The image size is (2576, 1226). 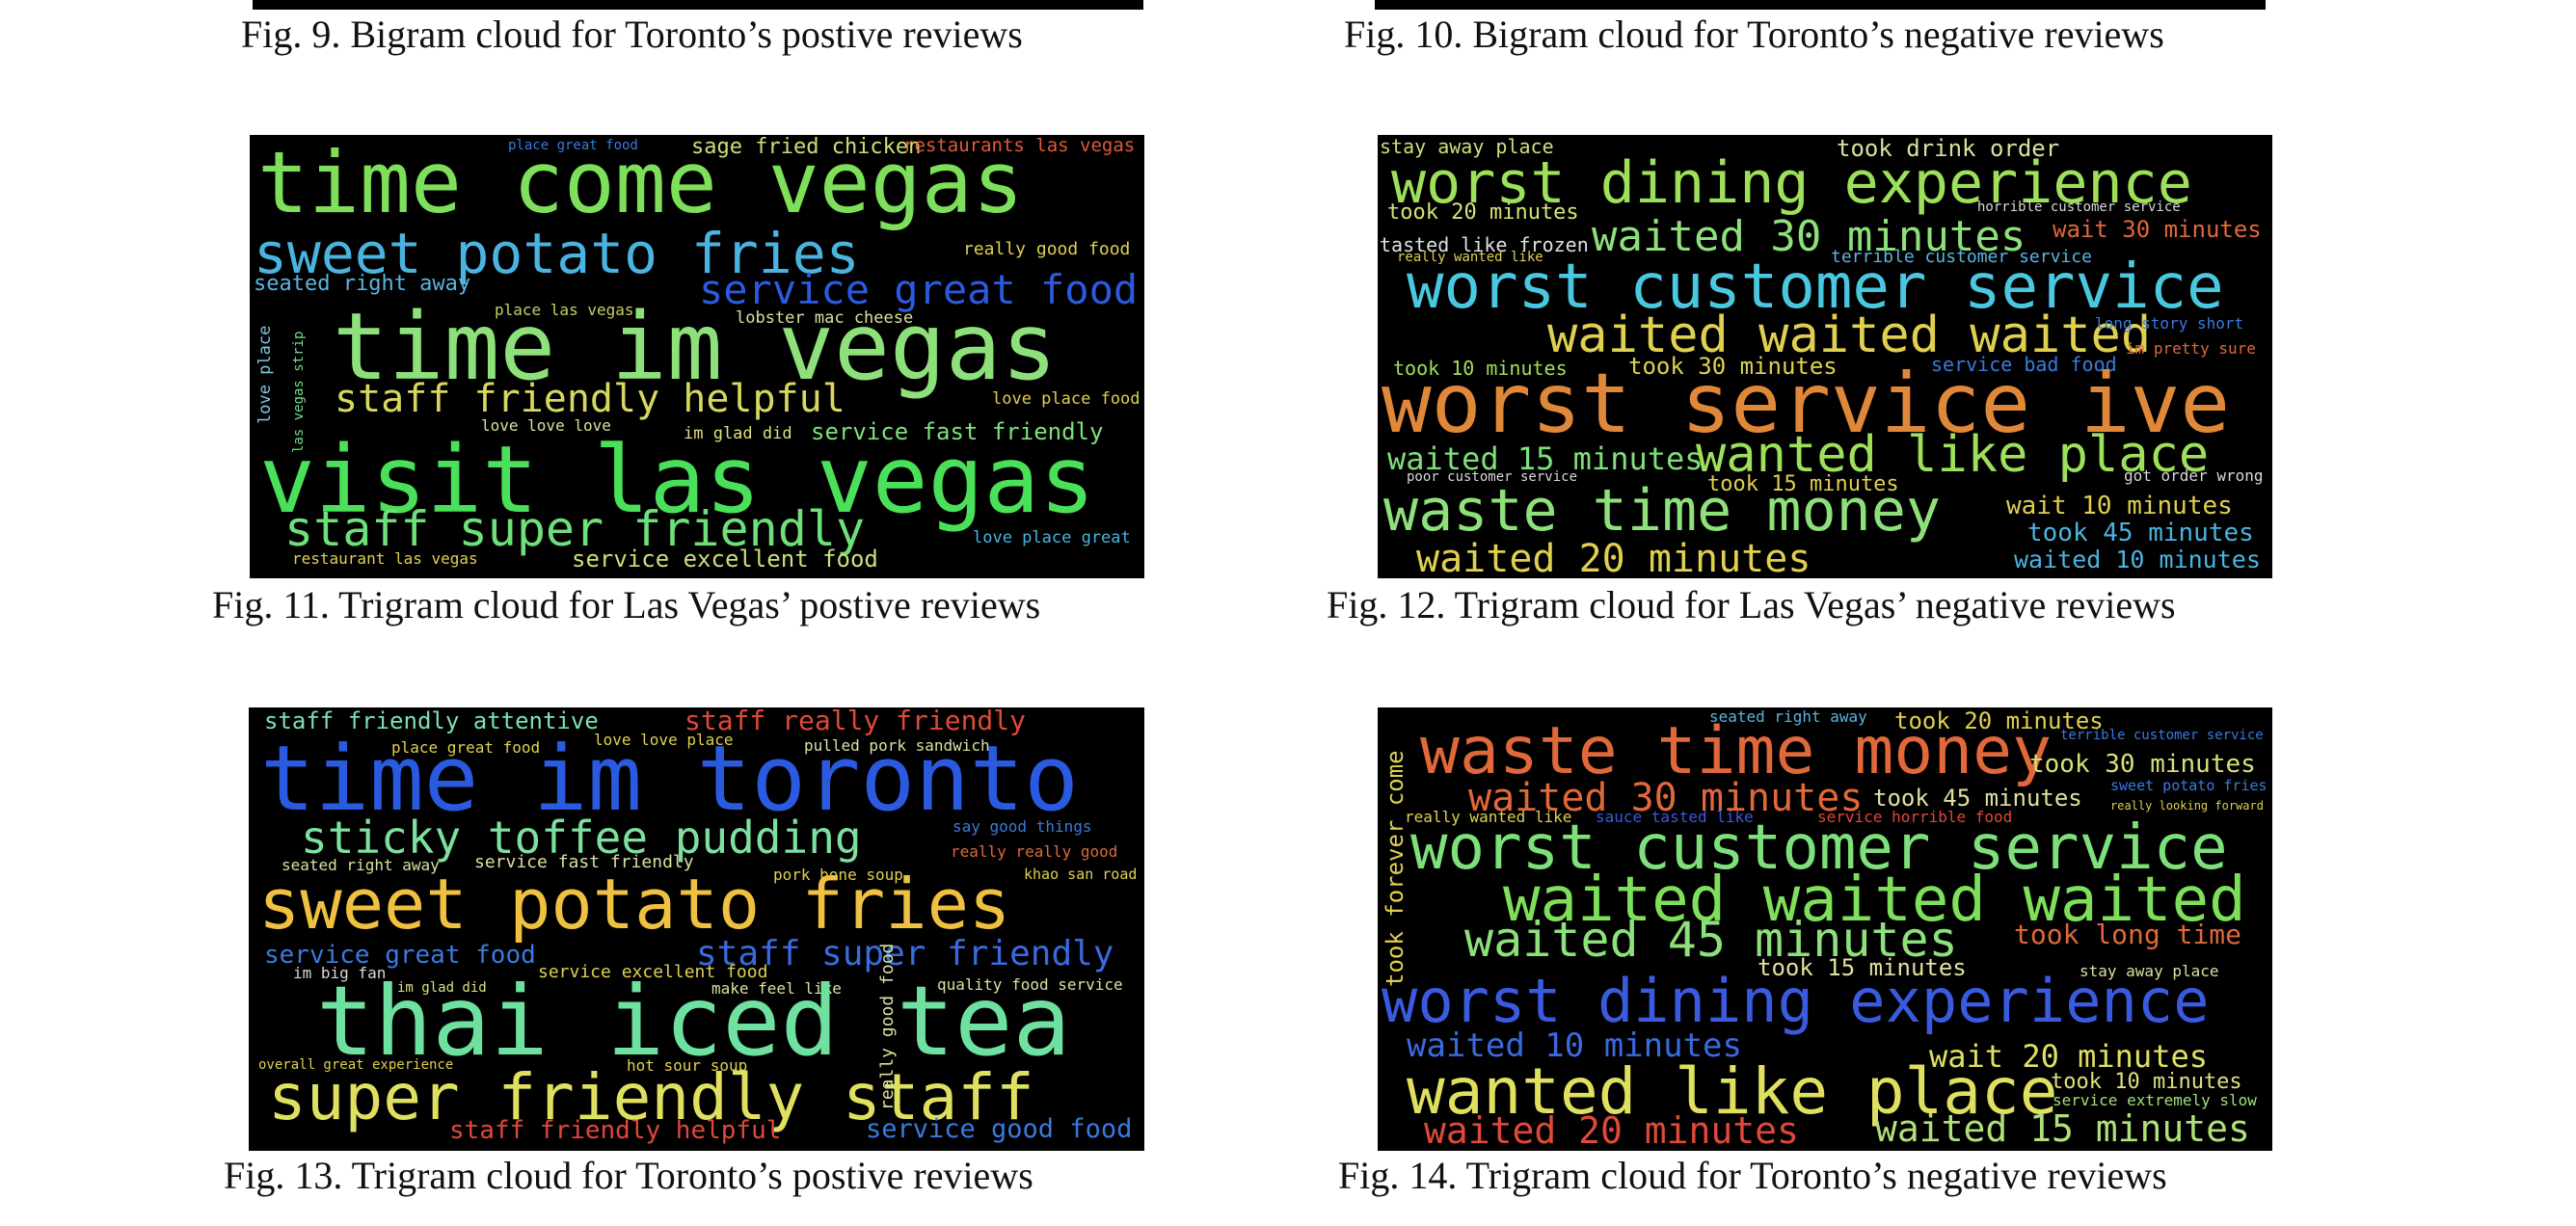 What do you see at coordinates (2191, 348) in the screenshot?
I see `cloud-word: im pretty sure` at bounding box center [2191, 348].